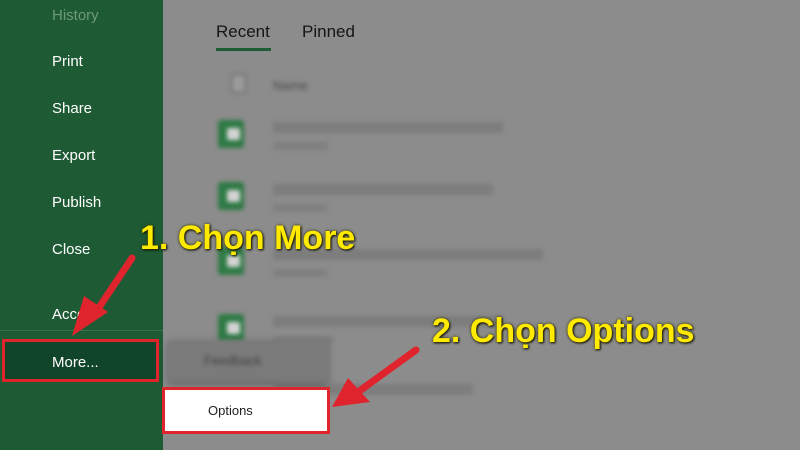 The width and height of the screenshot is (800, 450). Describe the element at coordinates (246, 330) in the screenshot. I see `annotation-arrows` at that location.